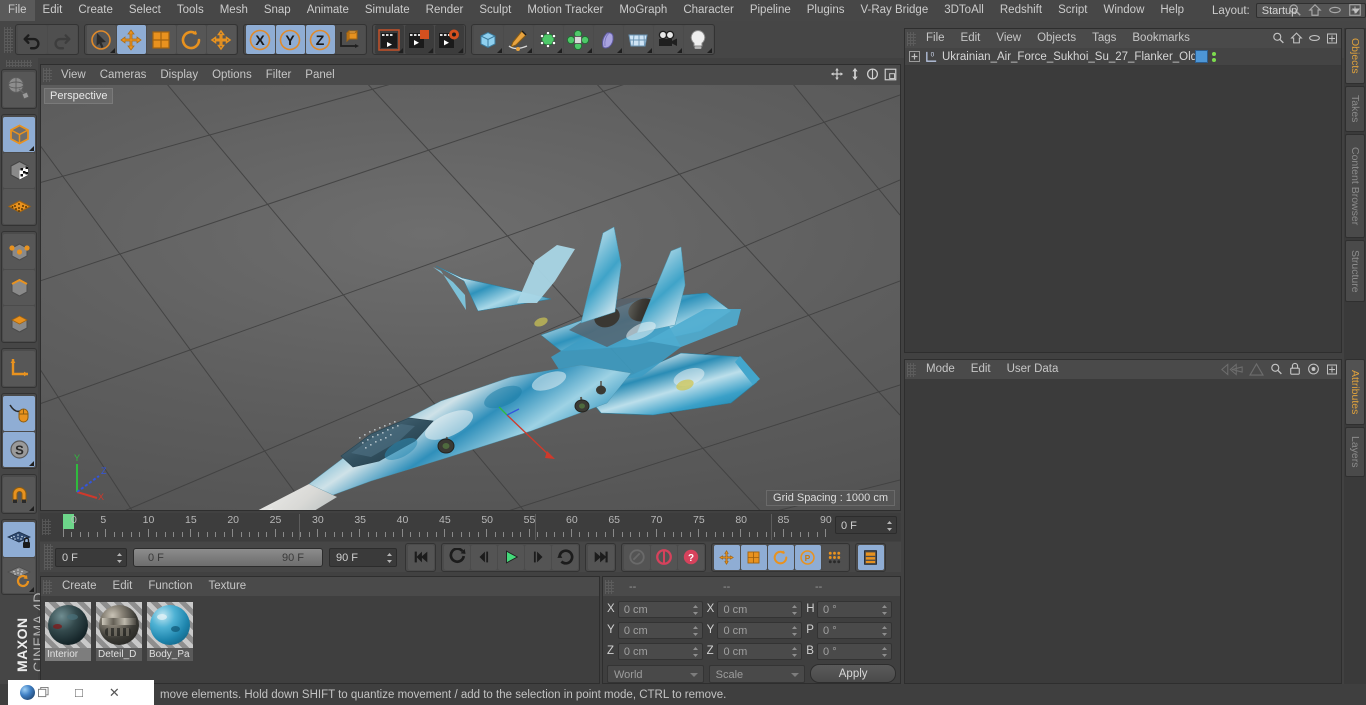 This screenshot has height=705, width=1366. Describe the element at coordinates (48, 557) in the screenshot. I see `transport-grip` at that location.